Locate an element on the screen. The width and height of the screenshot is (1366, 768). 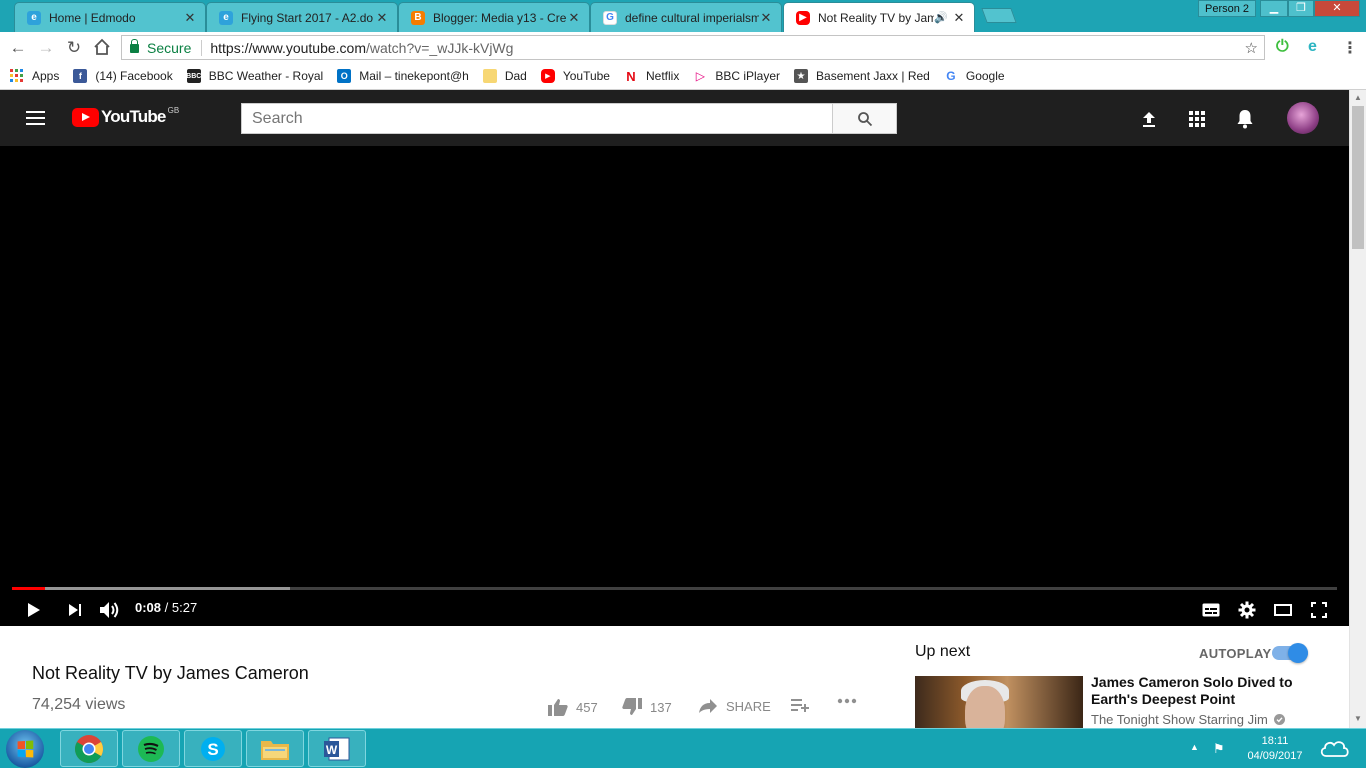
bookmark-label: YouTube is located at coordinates (586, 76).